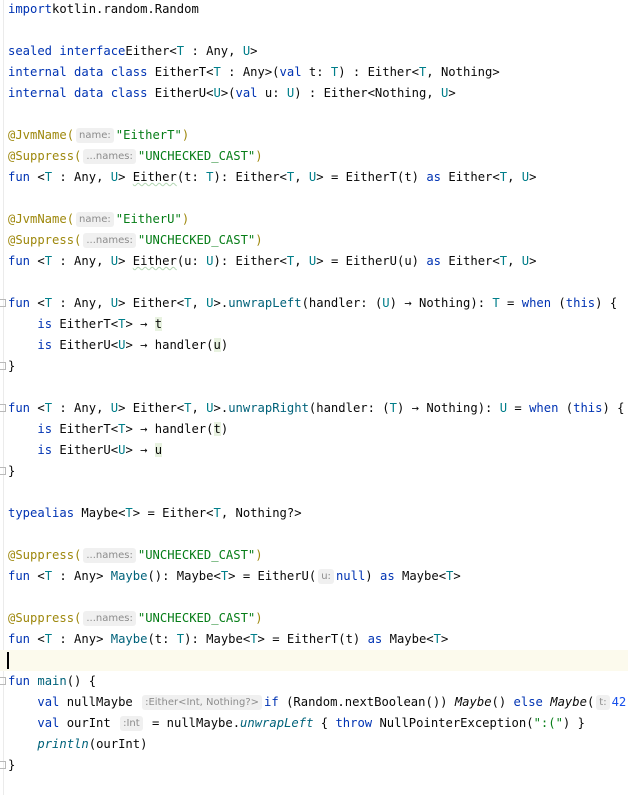 The width and height of the screenshot is (628, 795). What do you see at coordinates (265, 303) in the screenshot?
I see `code-token: unwrapLeft` at bounding box center [265, 303].